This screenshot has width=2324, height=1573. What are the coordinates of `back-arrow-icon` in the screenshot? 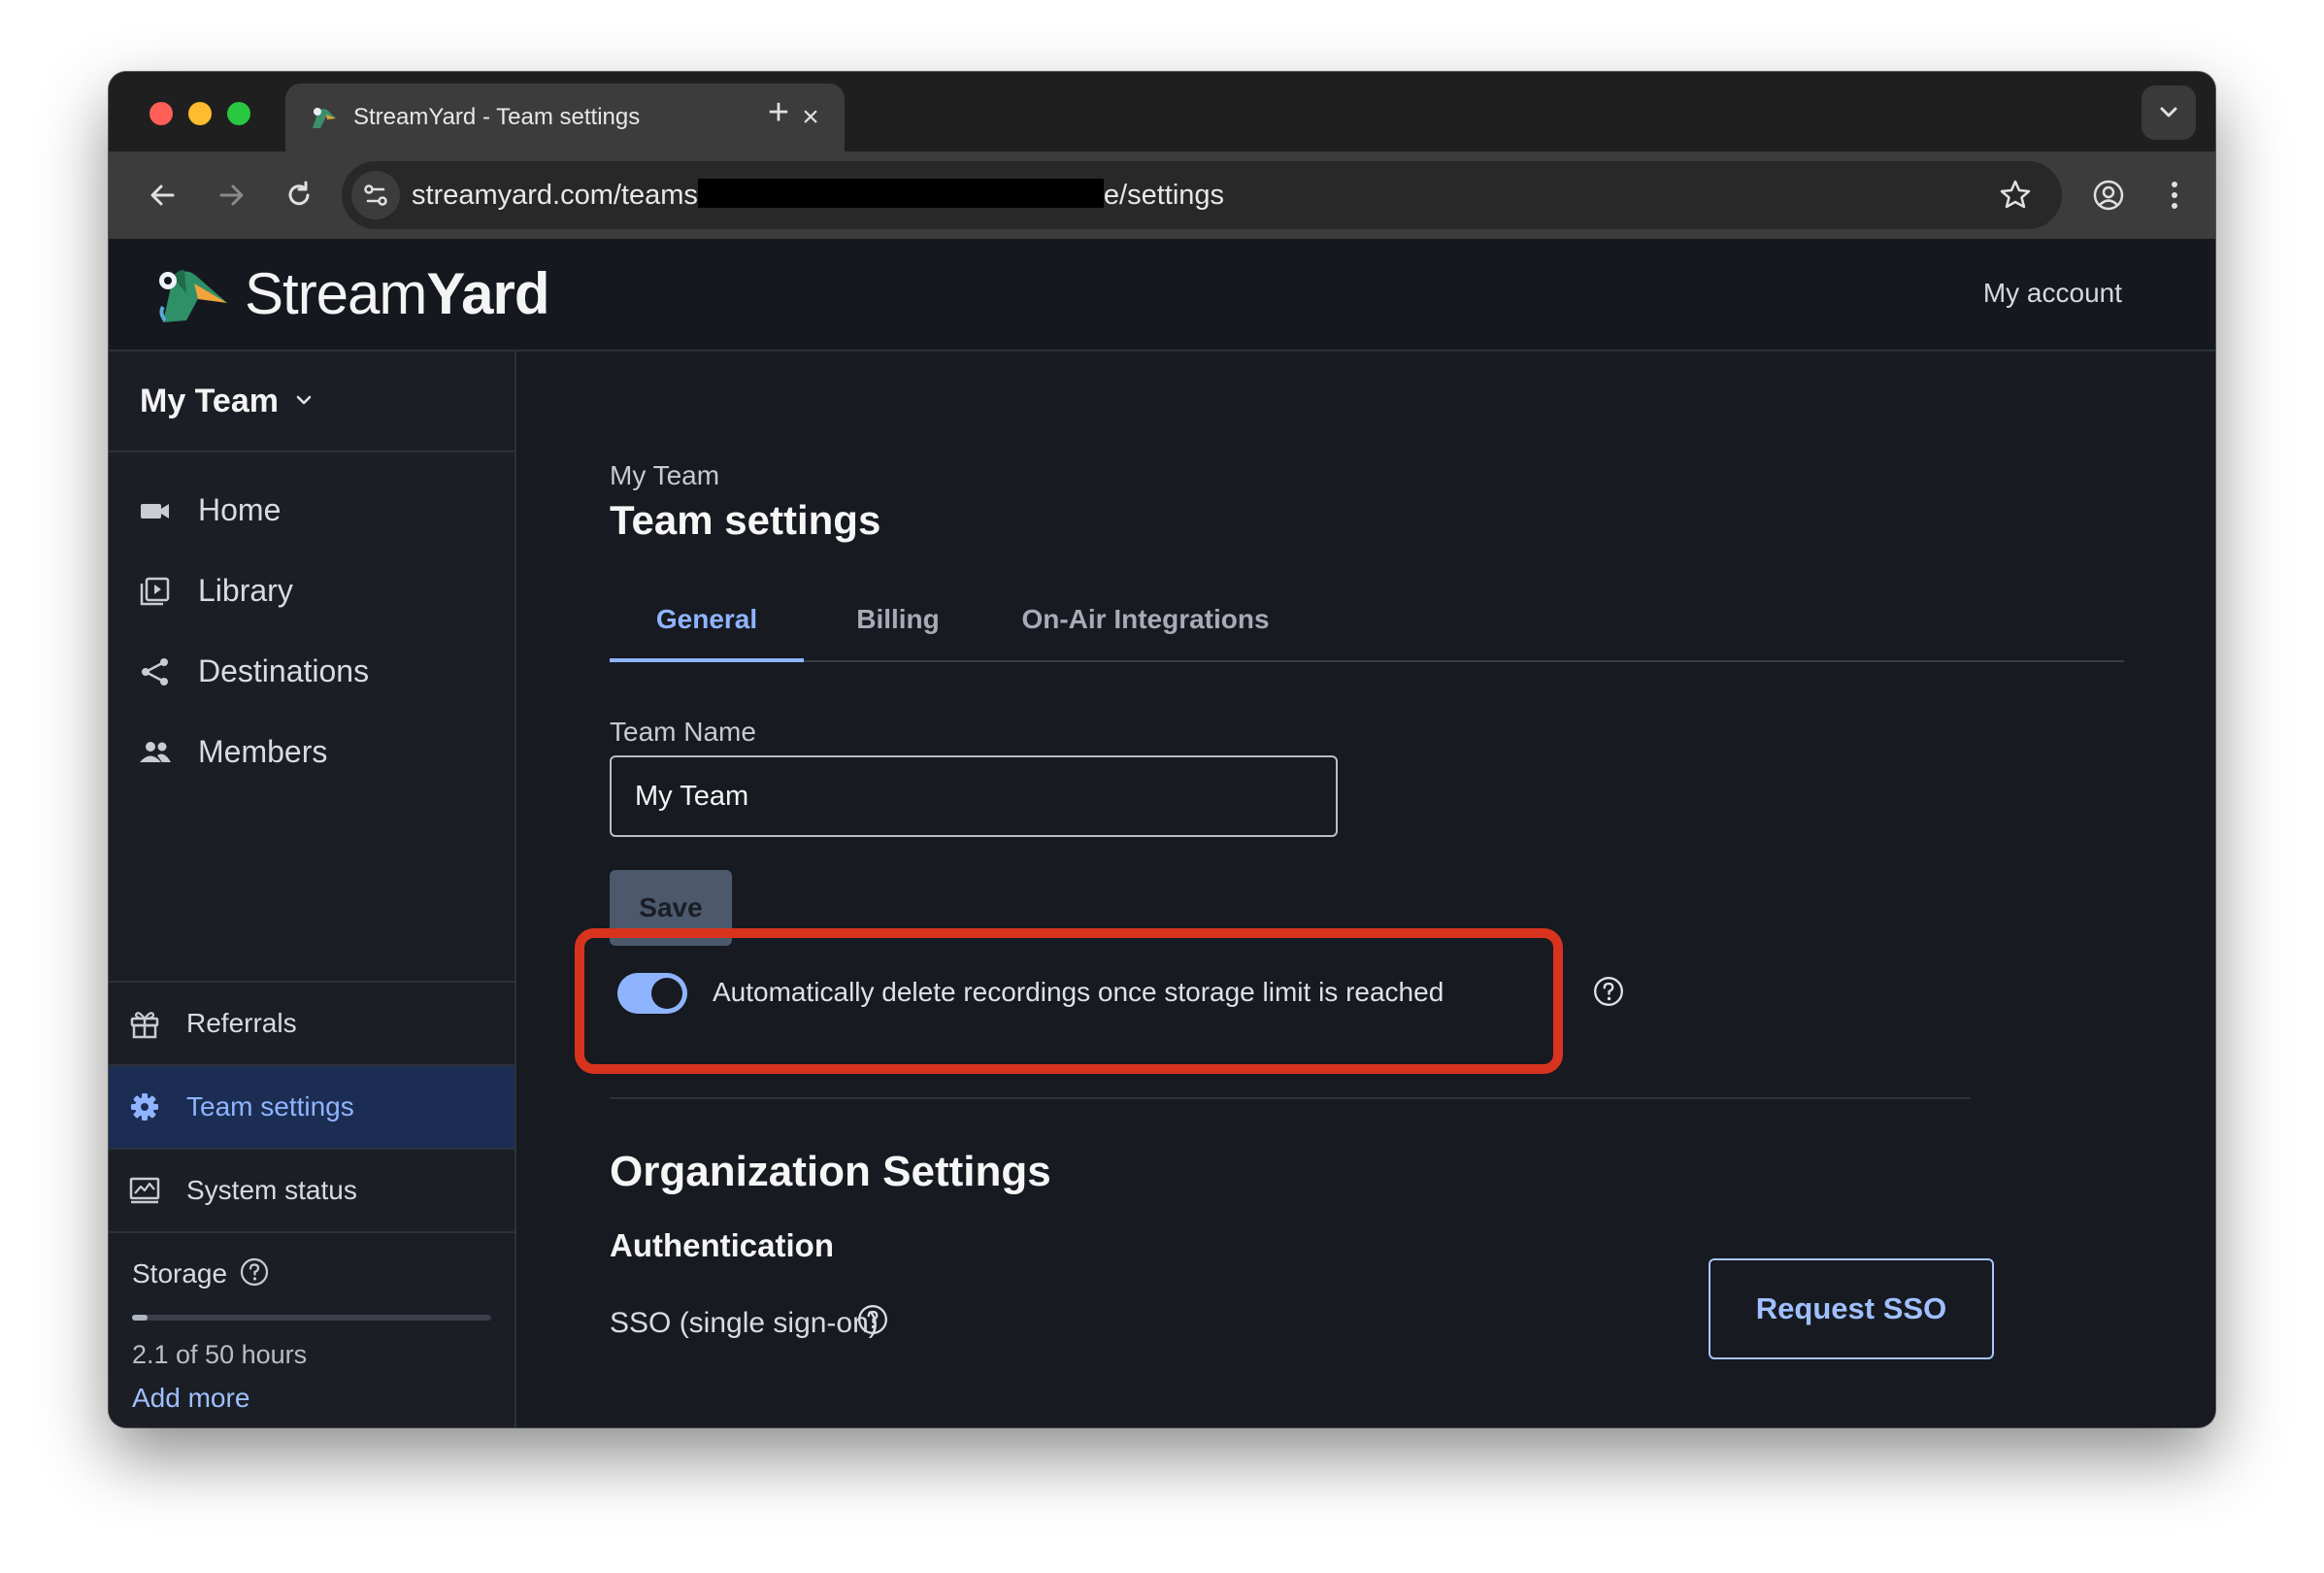 It's located at (163, 195).